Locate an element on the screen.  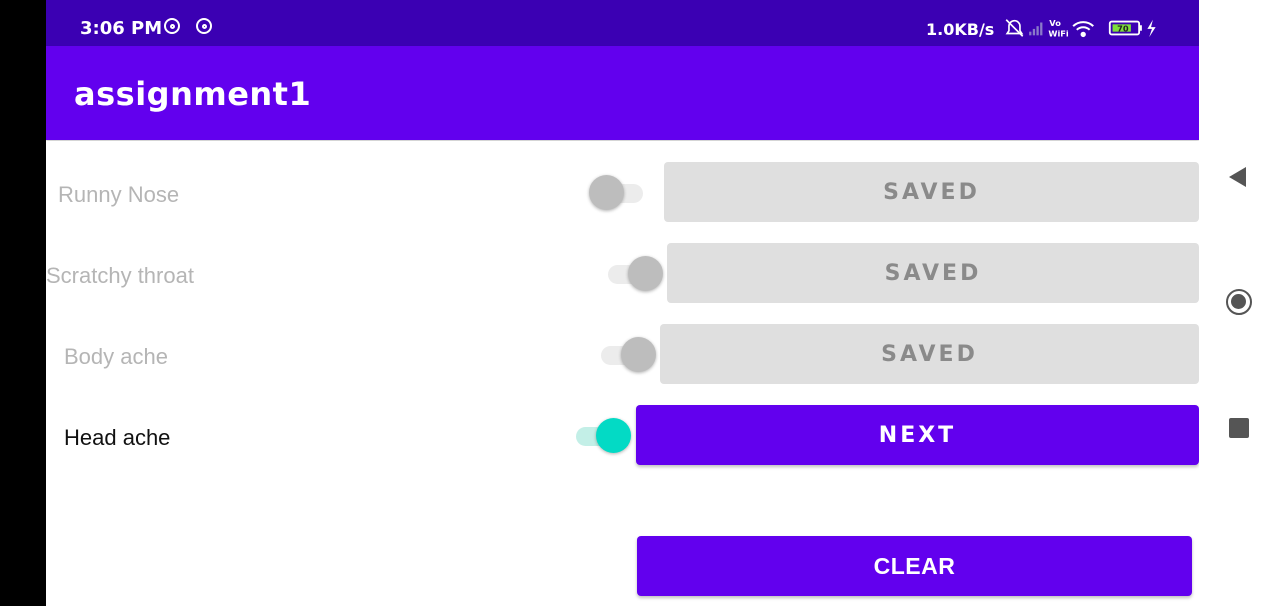
wifi-icon is located at coordinates (1083, 29).